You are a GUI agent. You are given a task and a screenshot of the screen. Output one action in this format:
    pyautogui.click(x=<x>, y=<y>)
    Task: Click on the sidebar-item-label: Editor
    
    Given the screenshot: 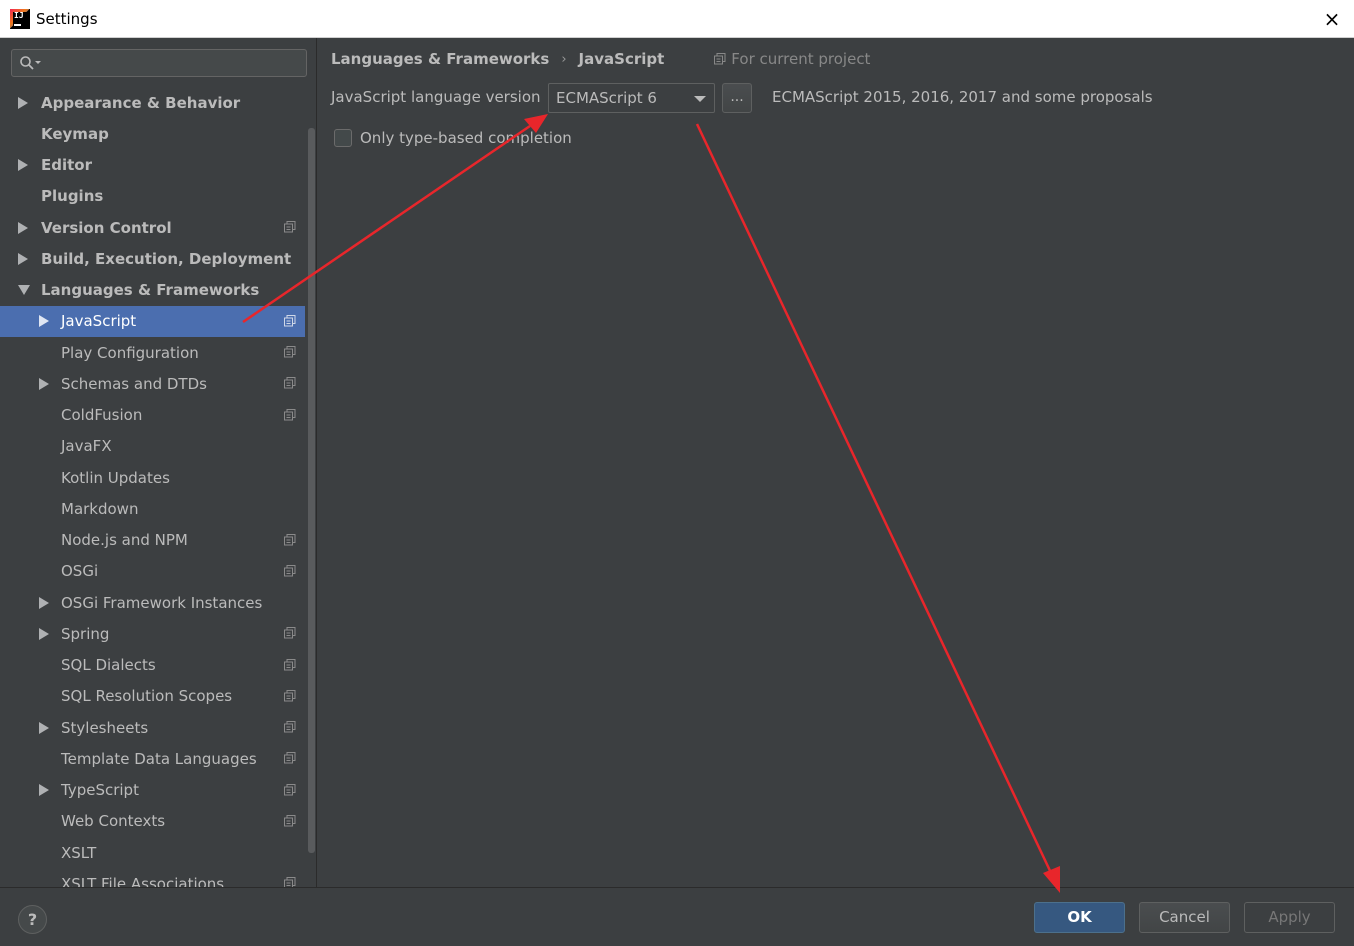 What is the action you would take?
    pyautogui.click(x=66, y=165)
    